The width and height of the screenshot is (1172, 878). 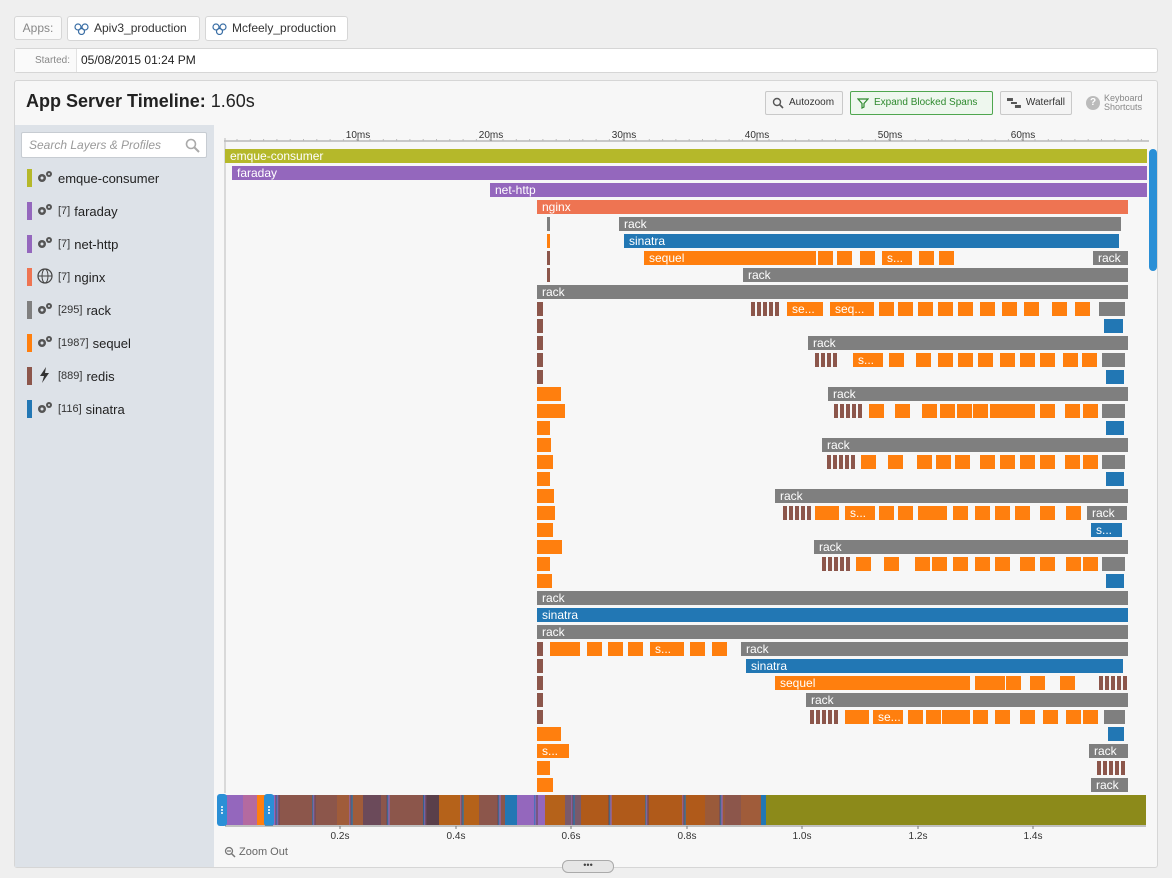 I want to click on overview-strip, so click(x=685, y=810).